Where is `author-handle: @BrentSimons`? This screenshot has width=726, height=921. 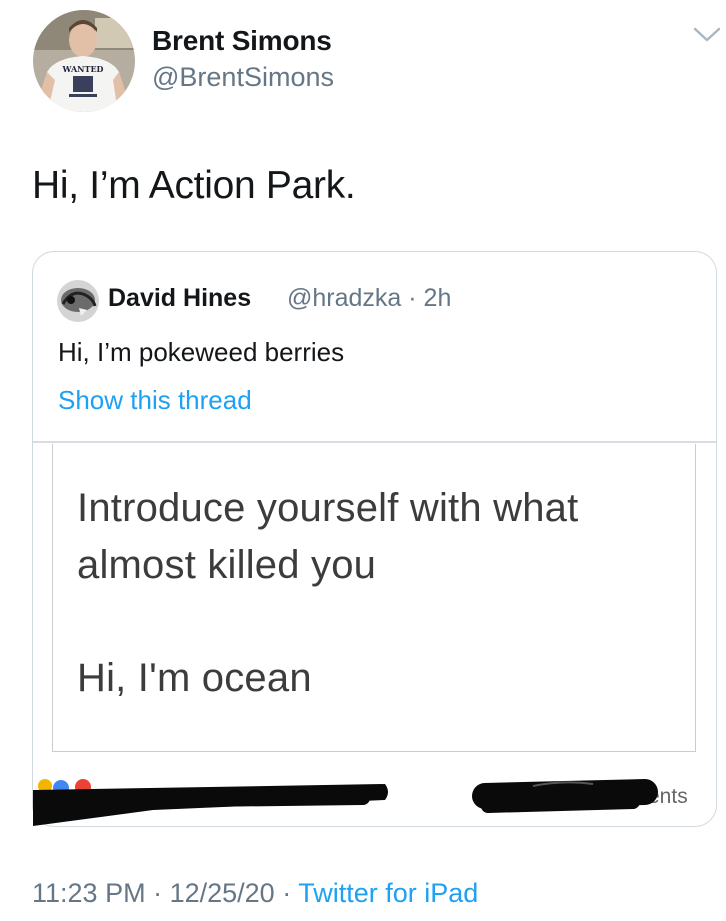
author-handle: @BrentSimons is located at coordinates (243, 77).